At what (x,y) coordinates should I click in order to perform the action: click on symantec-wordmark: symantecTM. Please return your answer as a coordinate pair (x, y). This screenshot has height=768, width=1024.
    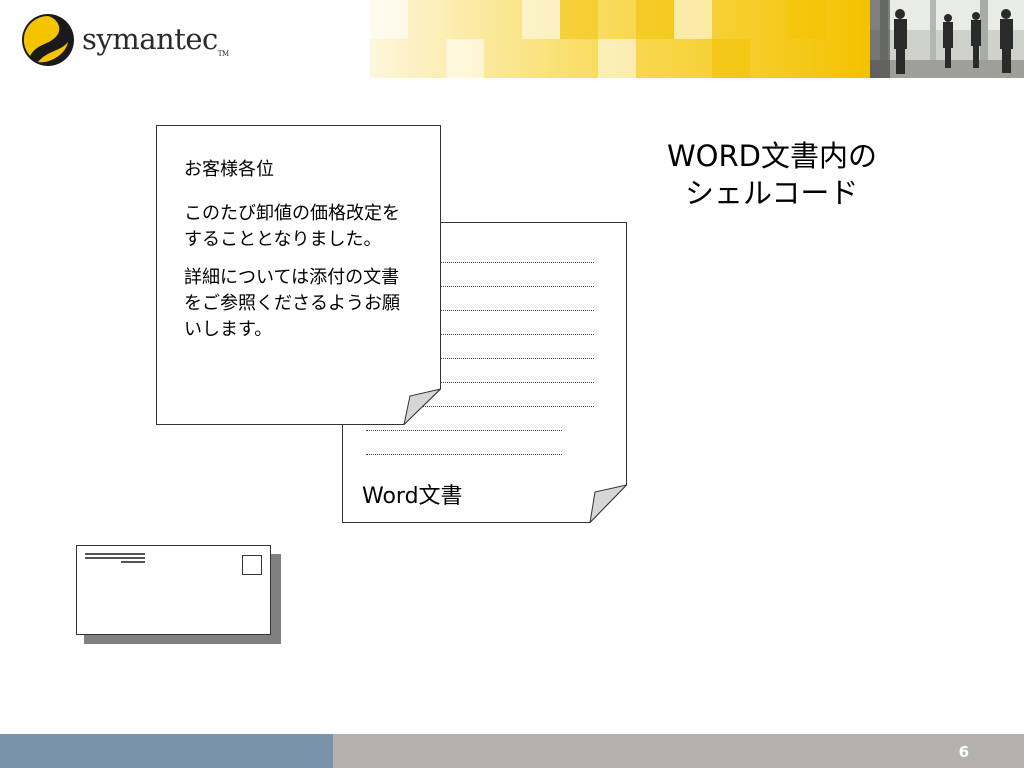
    Looking at the image, I should click on (155, 40).